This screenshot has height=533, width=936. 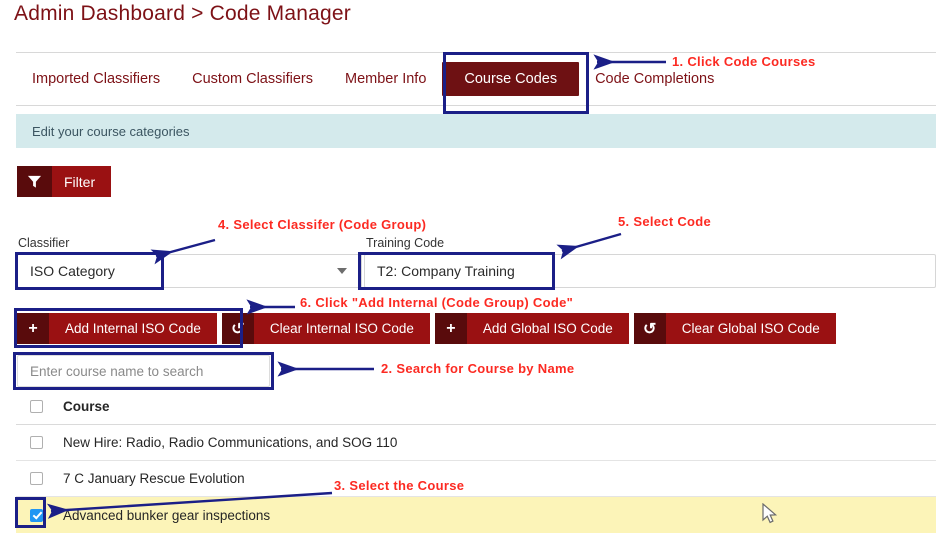 I want to click on clear-internal-iso-code-button: ↺ Clear Internal ISO Code, so click(x=325, y=328).